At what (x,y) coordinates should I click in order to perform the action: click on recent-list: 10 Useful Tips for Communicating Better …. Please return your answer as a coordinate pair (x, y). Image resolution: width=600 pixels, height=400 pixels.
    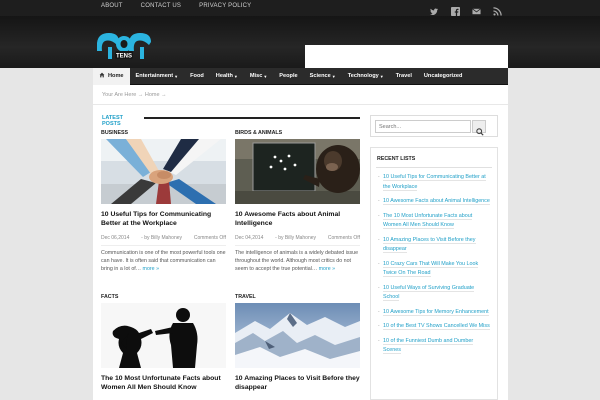
    Looking at the image, I should click on (434, 262).